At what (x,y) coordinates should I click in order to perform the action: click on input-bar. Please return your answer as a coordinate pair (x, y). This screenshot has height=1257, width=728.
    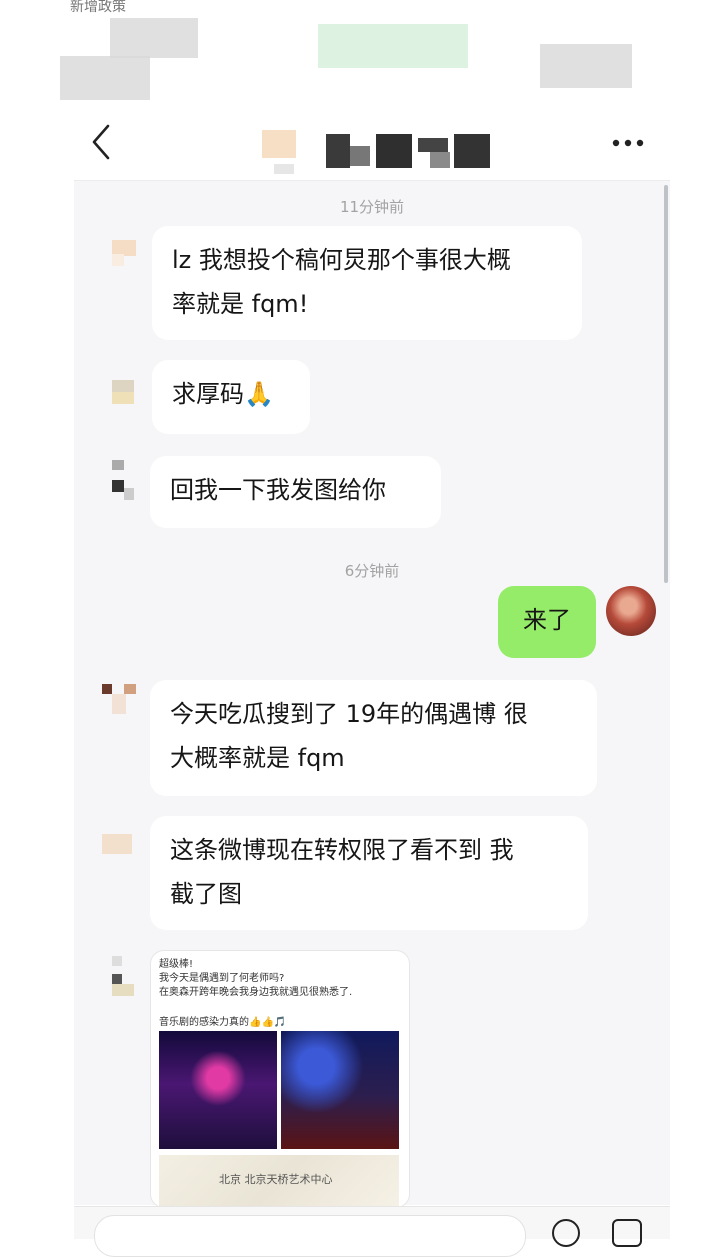
    Looking at the image, I should click on (372, 1231).